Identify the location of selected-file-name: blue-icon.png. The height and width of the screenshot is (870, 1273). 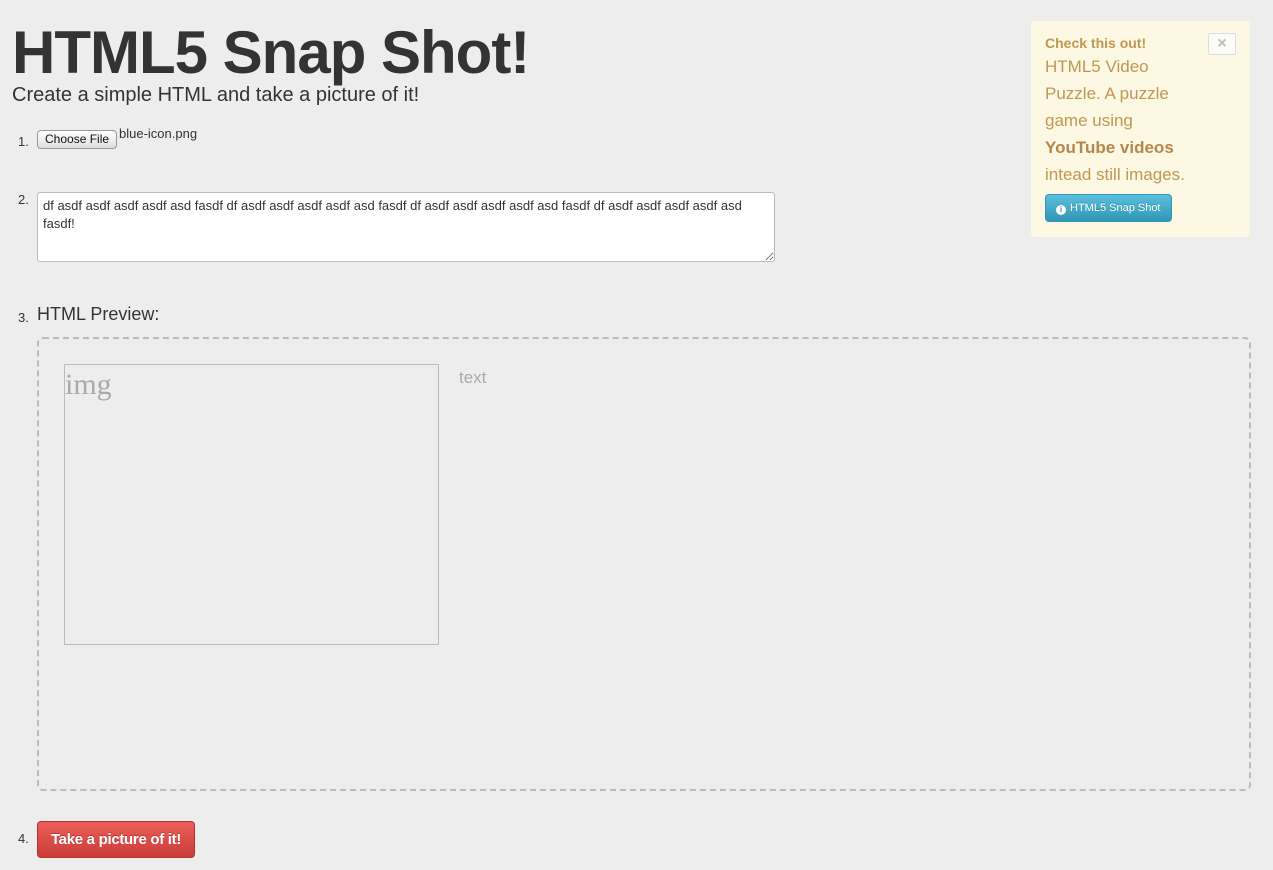
(158, 133).